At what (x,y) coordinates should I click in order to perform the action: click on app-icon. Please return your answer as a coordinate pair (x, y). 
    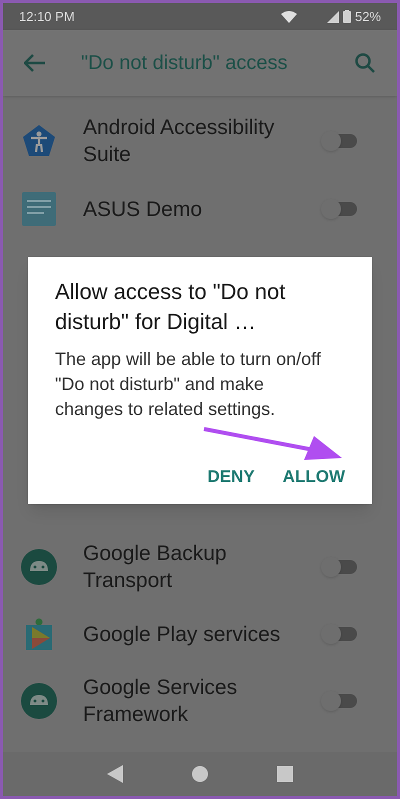
    Looking at the image, I should click on (39, 209).